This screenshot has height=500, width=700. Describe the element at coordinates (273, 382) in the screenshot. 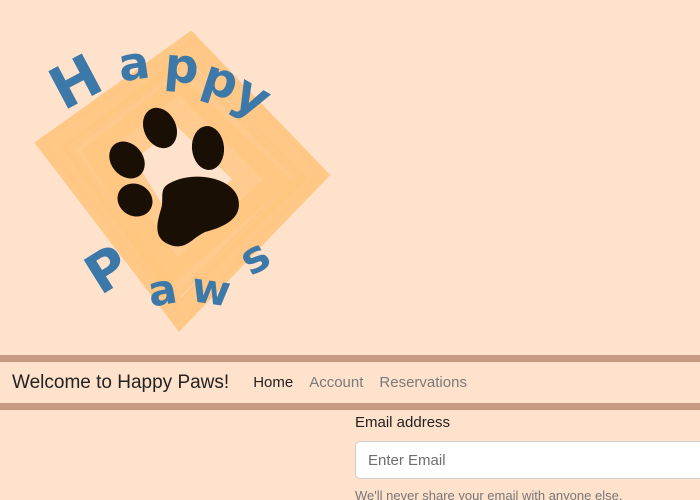

I see `nav-link-home: Home` at that location.